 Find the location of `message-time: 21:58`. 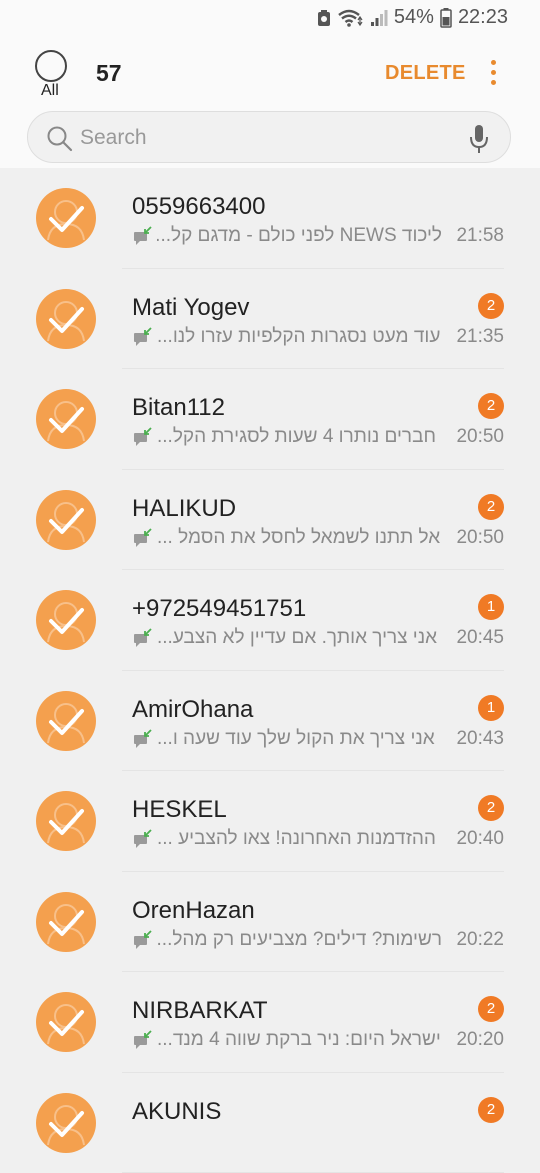

message-time: 21:58 is located at coordinates (480, 236).